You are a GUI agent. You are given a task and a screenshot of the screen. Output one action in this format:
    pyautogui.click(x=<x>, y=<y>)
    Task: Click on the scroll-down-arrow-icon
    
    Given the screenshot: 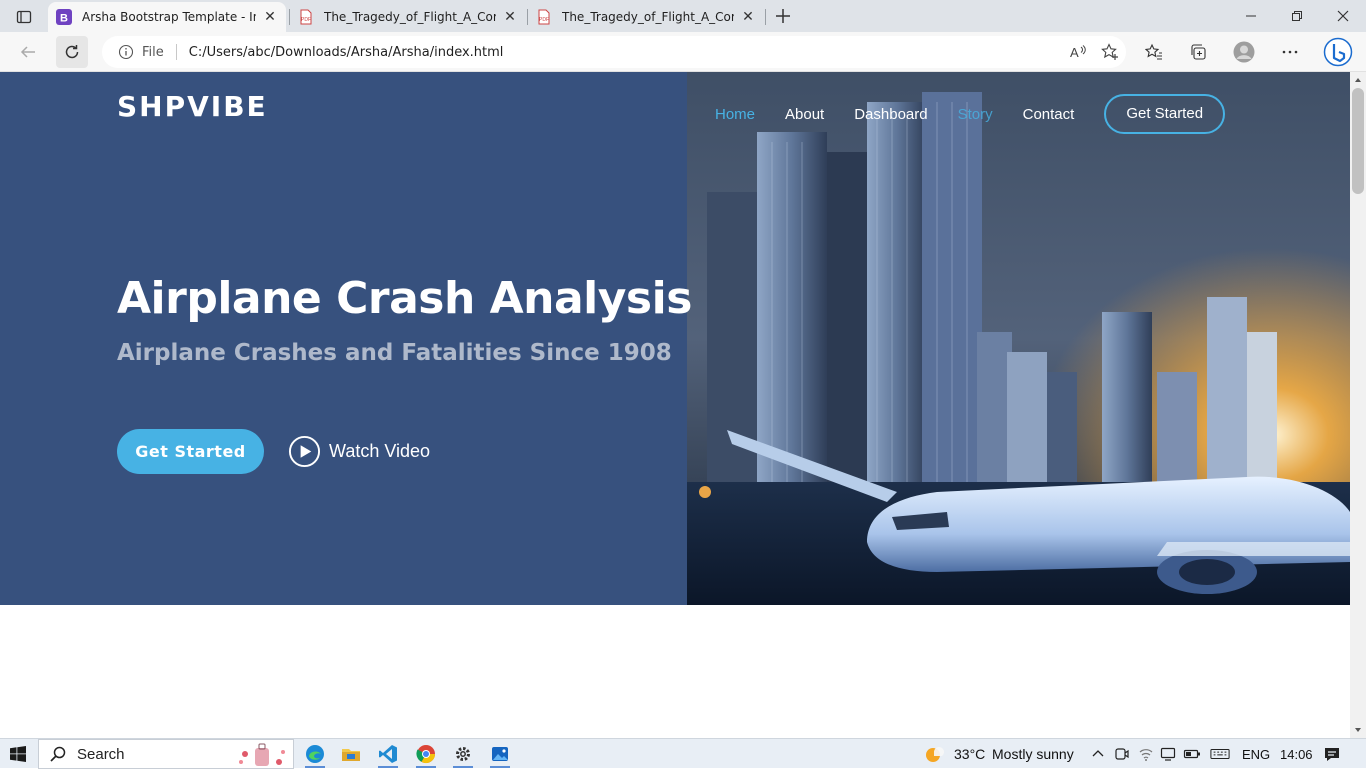 What is the action you would take?
    pyautogui.click(x=1358, y=730)
    